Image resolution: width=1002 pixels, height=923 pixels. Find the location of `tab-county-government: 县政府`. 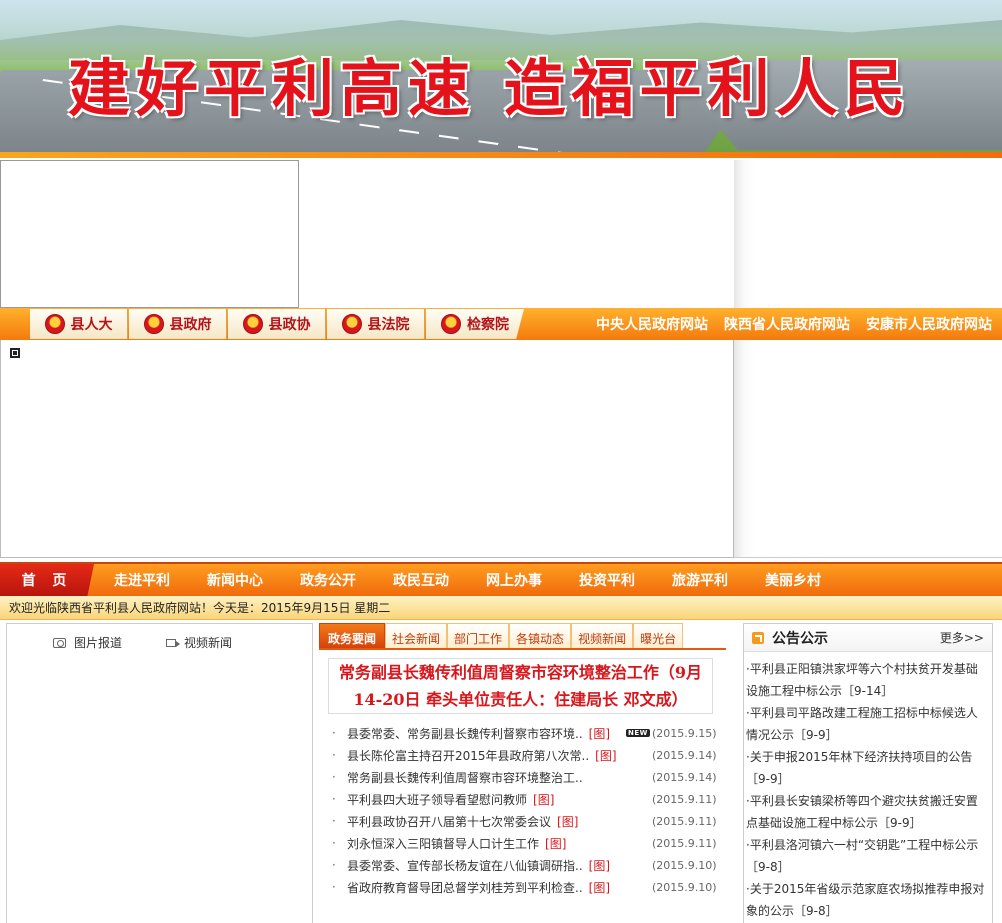

tab-county-government: 县政府 is located at coordinates (178, 324).